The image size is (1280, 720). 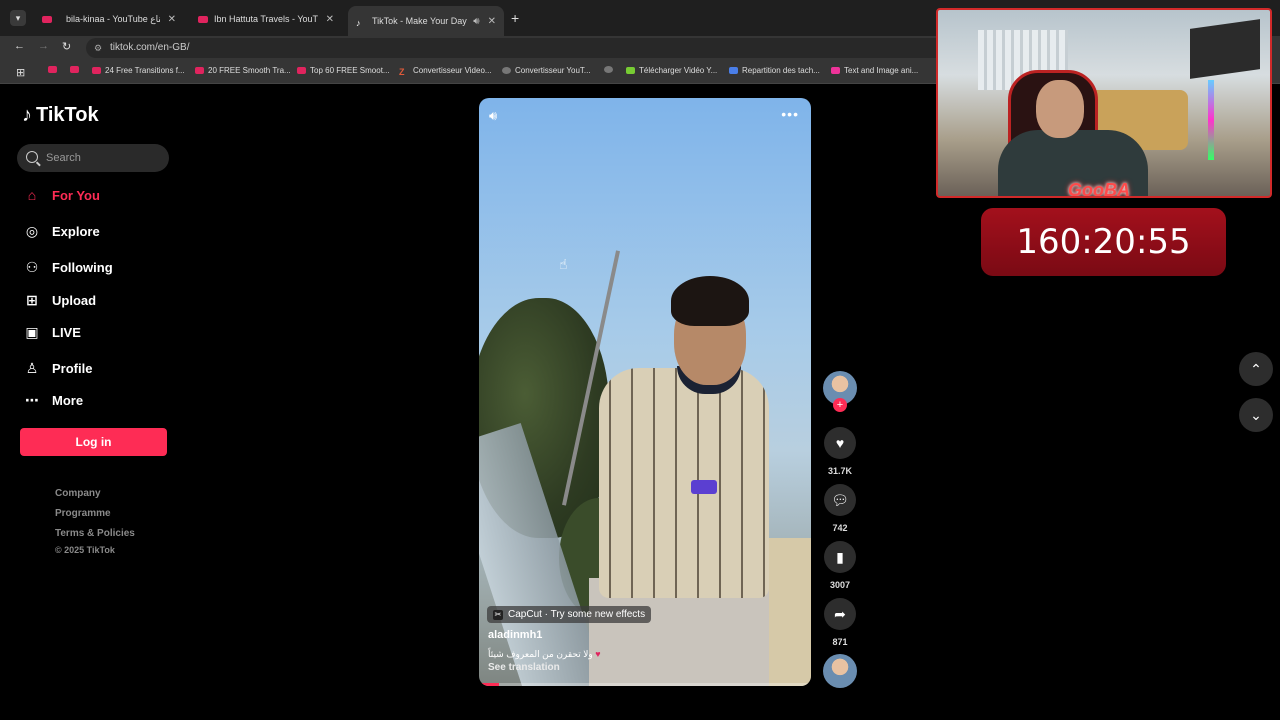 What do you see at coordinates (540, 654) in the screenshot?
I see `caption-text: ولا تحقرن من المعروف شيئاً` at bounding box center [540, 654].